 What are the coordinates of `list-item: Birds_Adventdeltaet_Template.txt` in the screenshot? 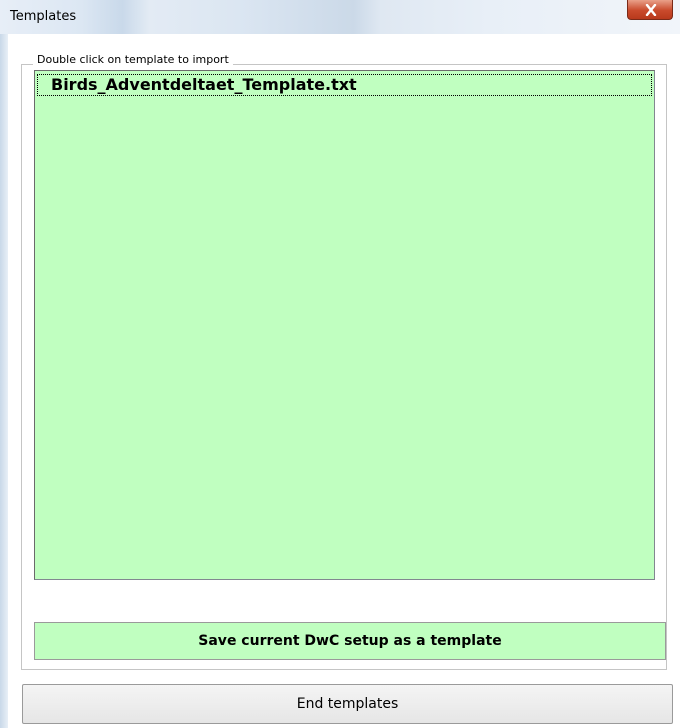 It's located at (344, 85).